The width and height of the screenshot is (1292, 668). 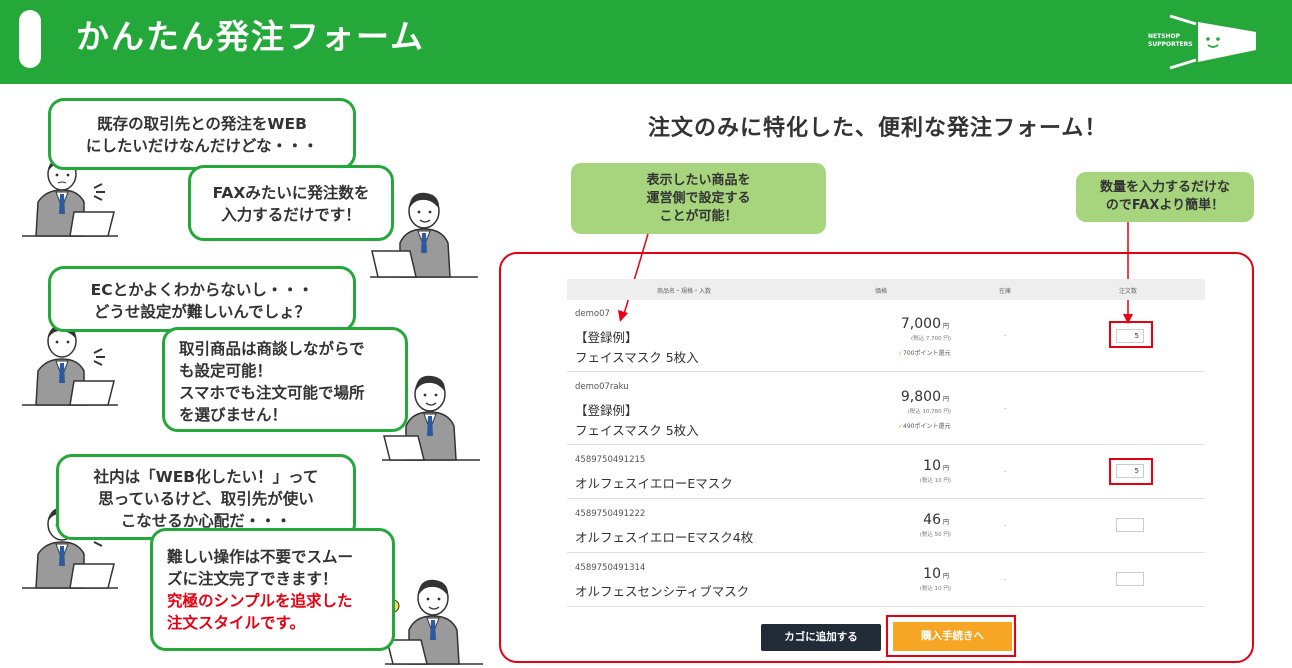 I want to click on bubble-text-line: 取引商品は商談しながらで, so click(x=272, y=349).